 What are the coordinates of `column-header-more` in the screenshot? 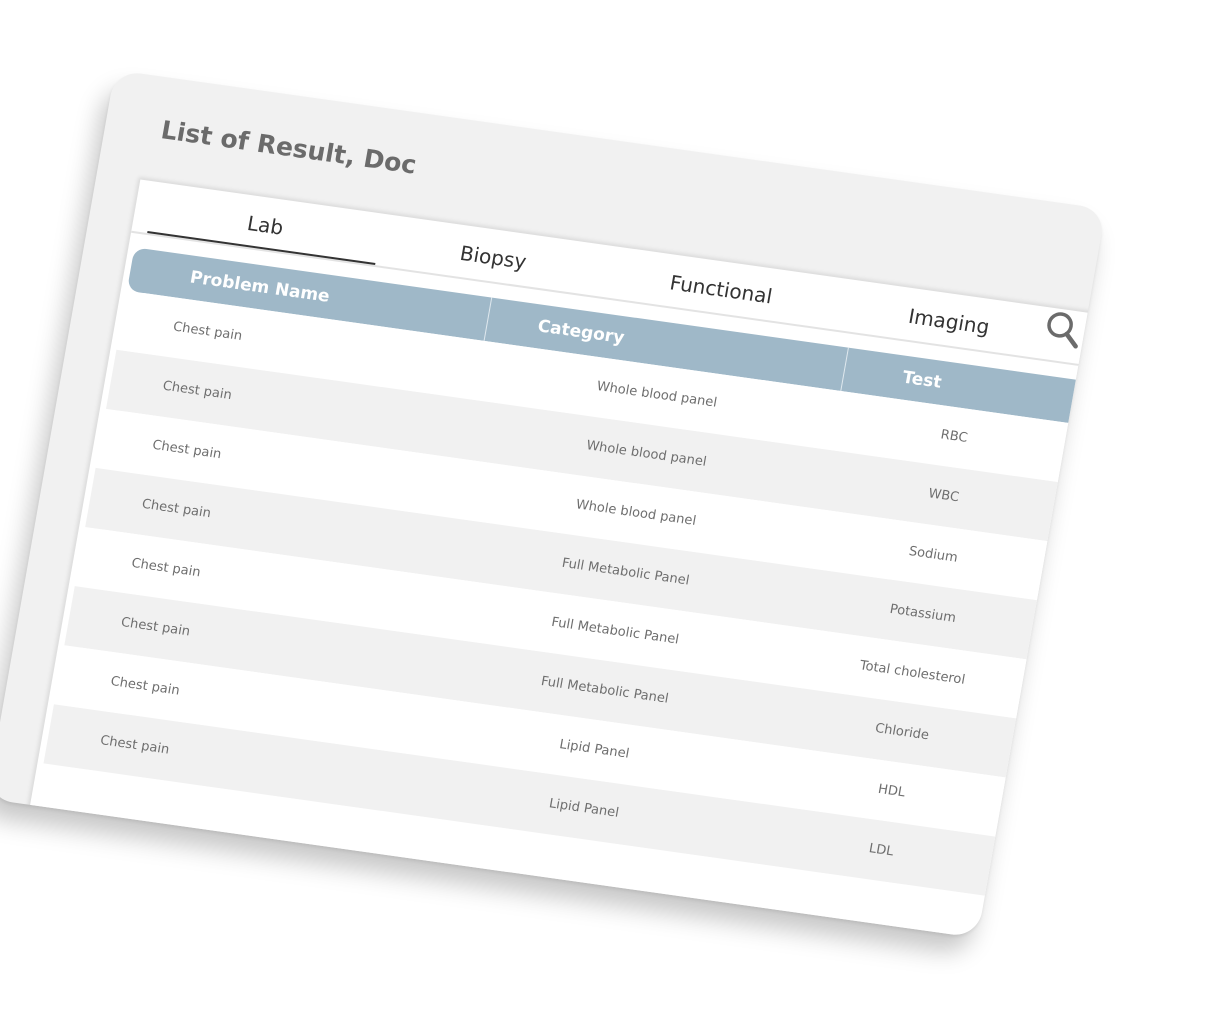 It's located at (1092, 405).